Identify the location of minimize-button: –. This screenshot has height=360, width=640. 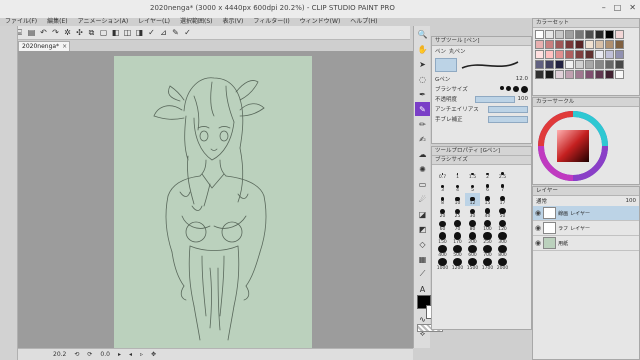
(604, 7).